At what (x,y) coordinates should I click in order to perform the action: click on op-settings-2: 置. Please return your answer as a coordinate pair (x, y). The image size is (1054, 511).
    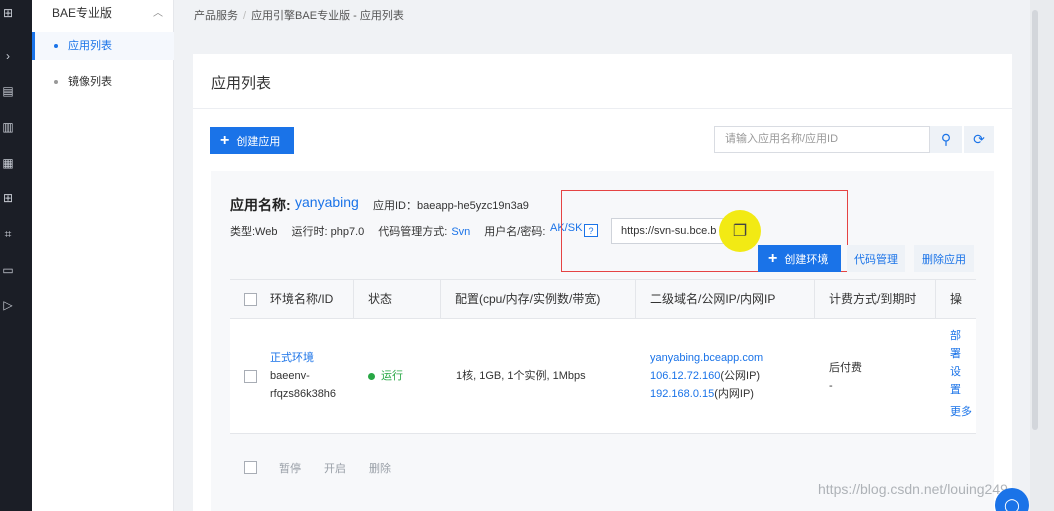
    Looking at the image, I should click on (955, 389).